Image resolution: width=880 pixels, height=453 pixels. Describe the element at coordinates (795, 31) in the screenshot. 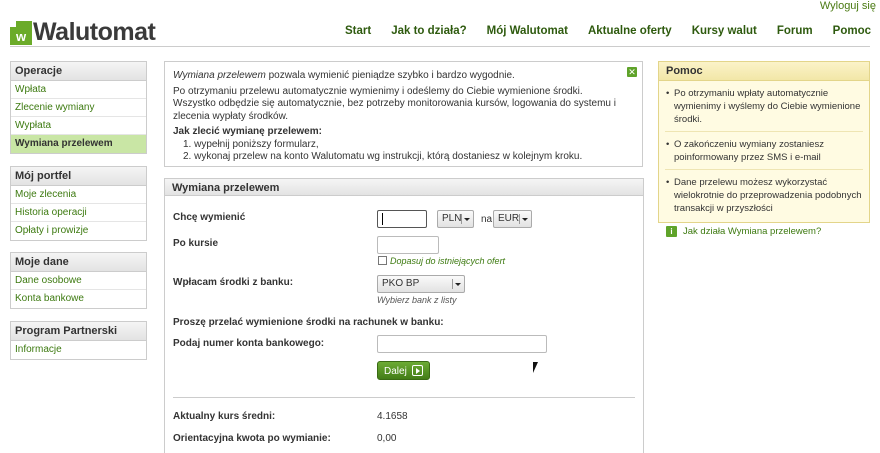

I see `nav-forum: Forum` at that location.